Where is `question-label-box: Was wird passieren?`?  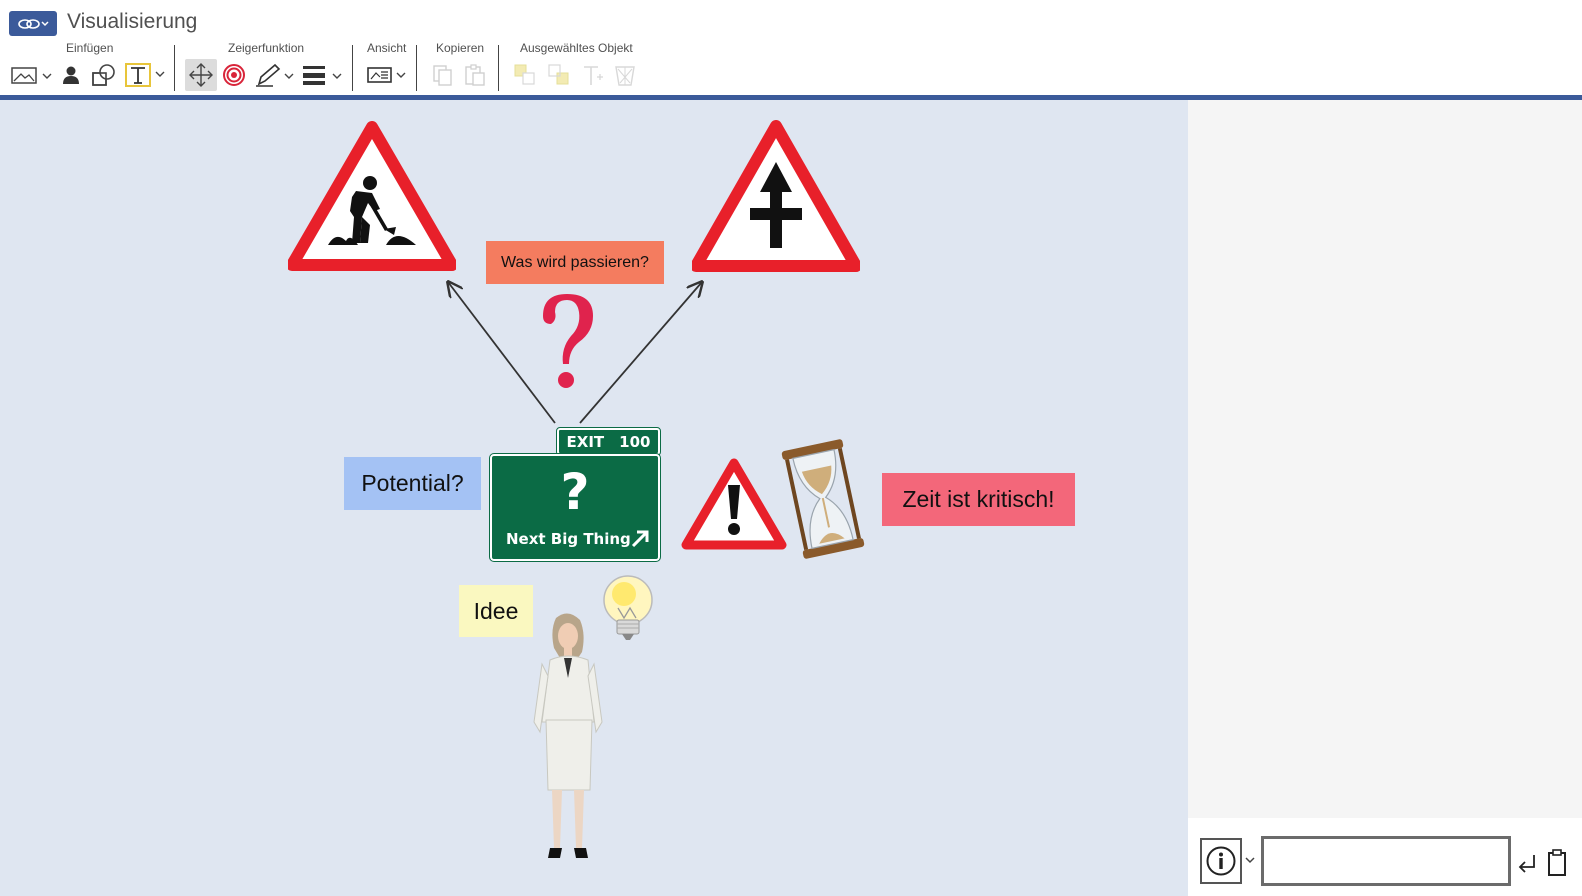 question-label-box: Was wird passieren? is located at coordinates (575, 262).